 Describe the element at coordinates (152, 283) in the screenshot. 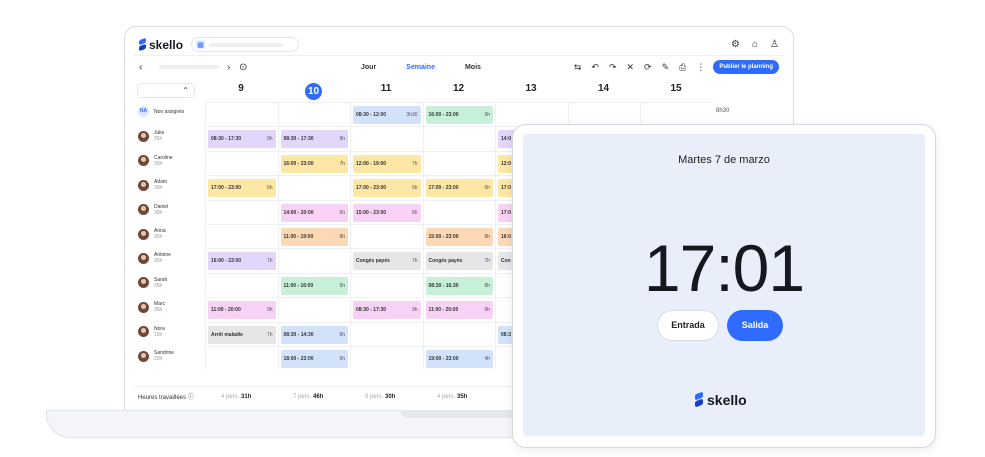

I see `employee-info: Sarah 35h` at that location.